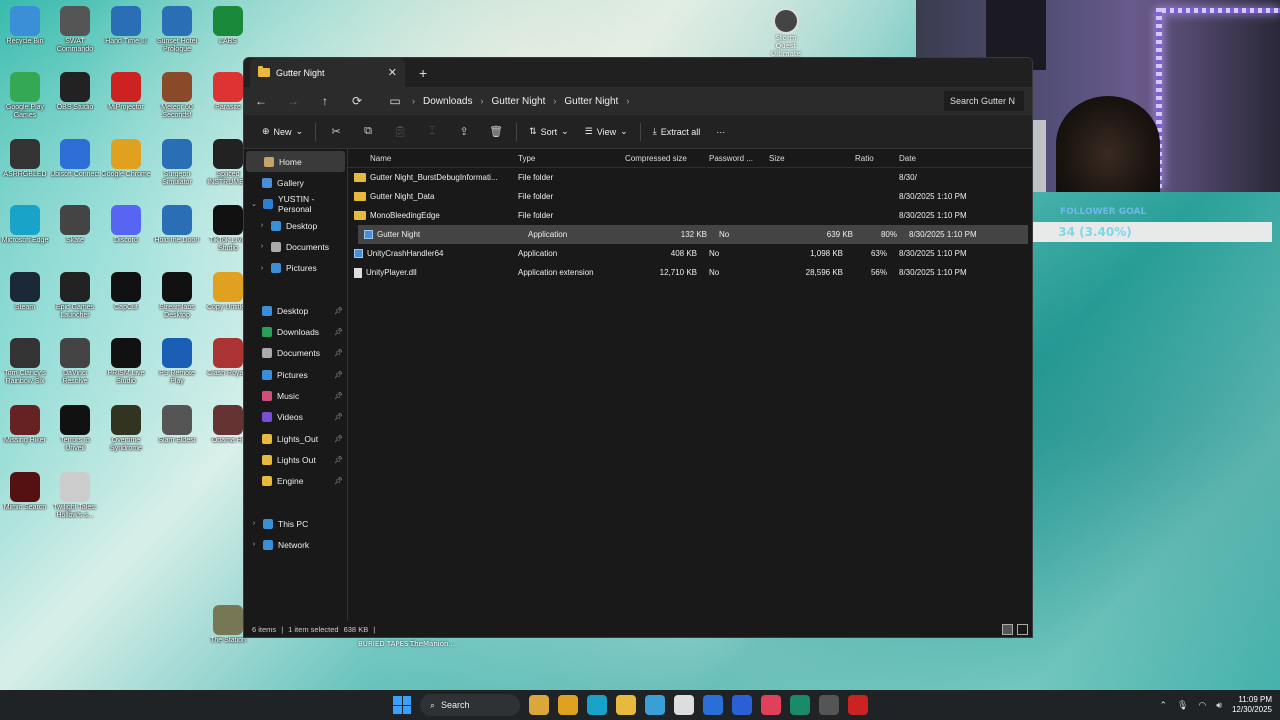 This screenshot has width=1280, height=720. What do you see at coordinates (177, 163) in the screenshot?
I see `desktop-icon: Surgeon Simulator` at bounding box center [177, 163].